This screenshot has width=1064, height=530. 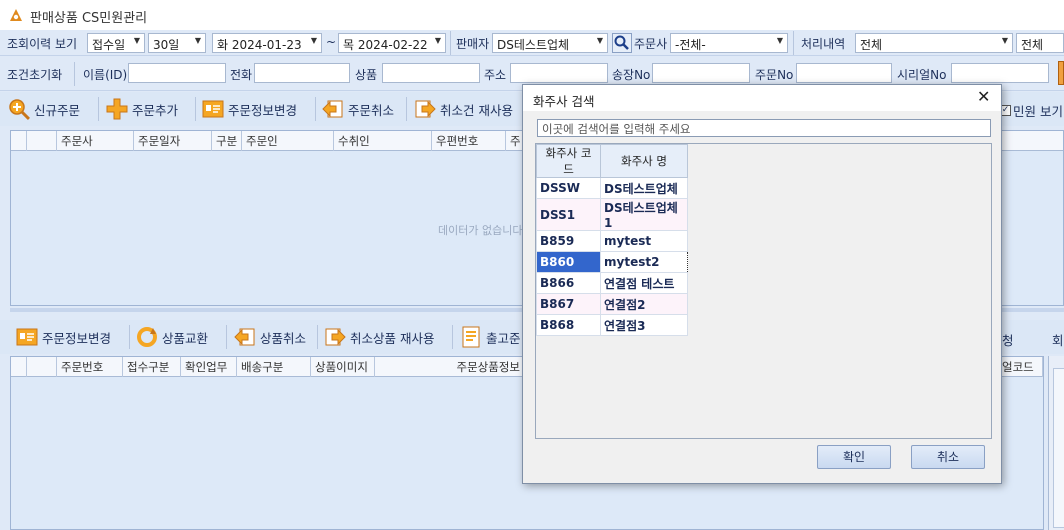 I want to click on cancel-product-label: 상품취소, so click(x=283, y=338).